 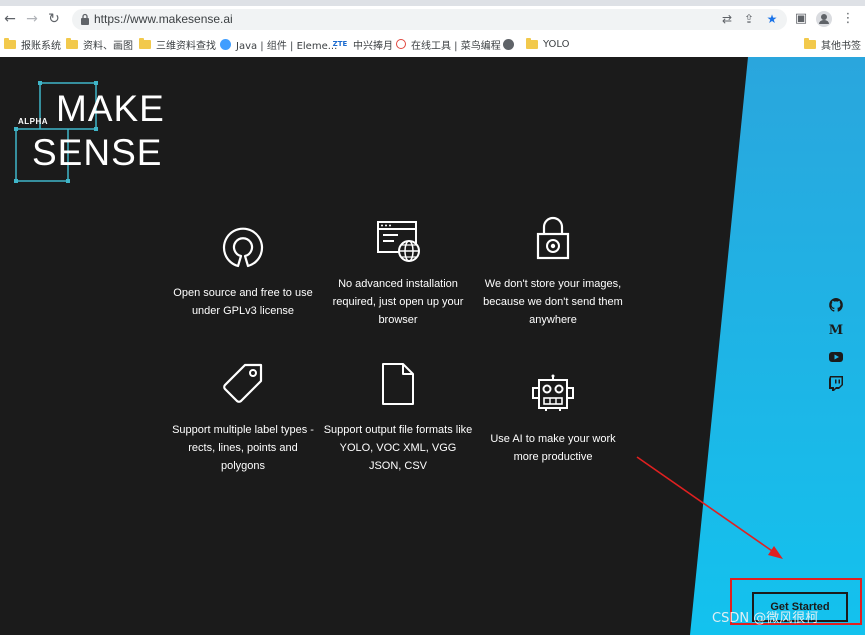 What do you see at coordinates (508, 44) in the screenshot?
I see `globe-icon` at bounding box center [508, 44].